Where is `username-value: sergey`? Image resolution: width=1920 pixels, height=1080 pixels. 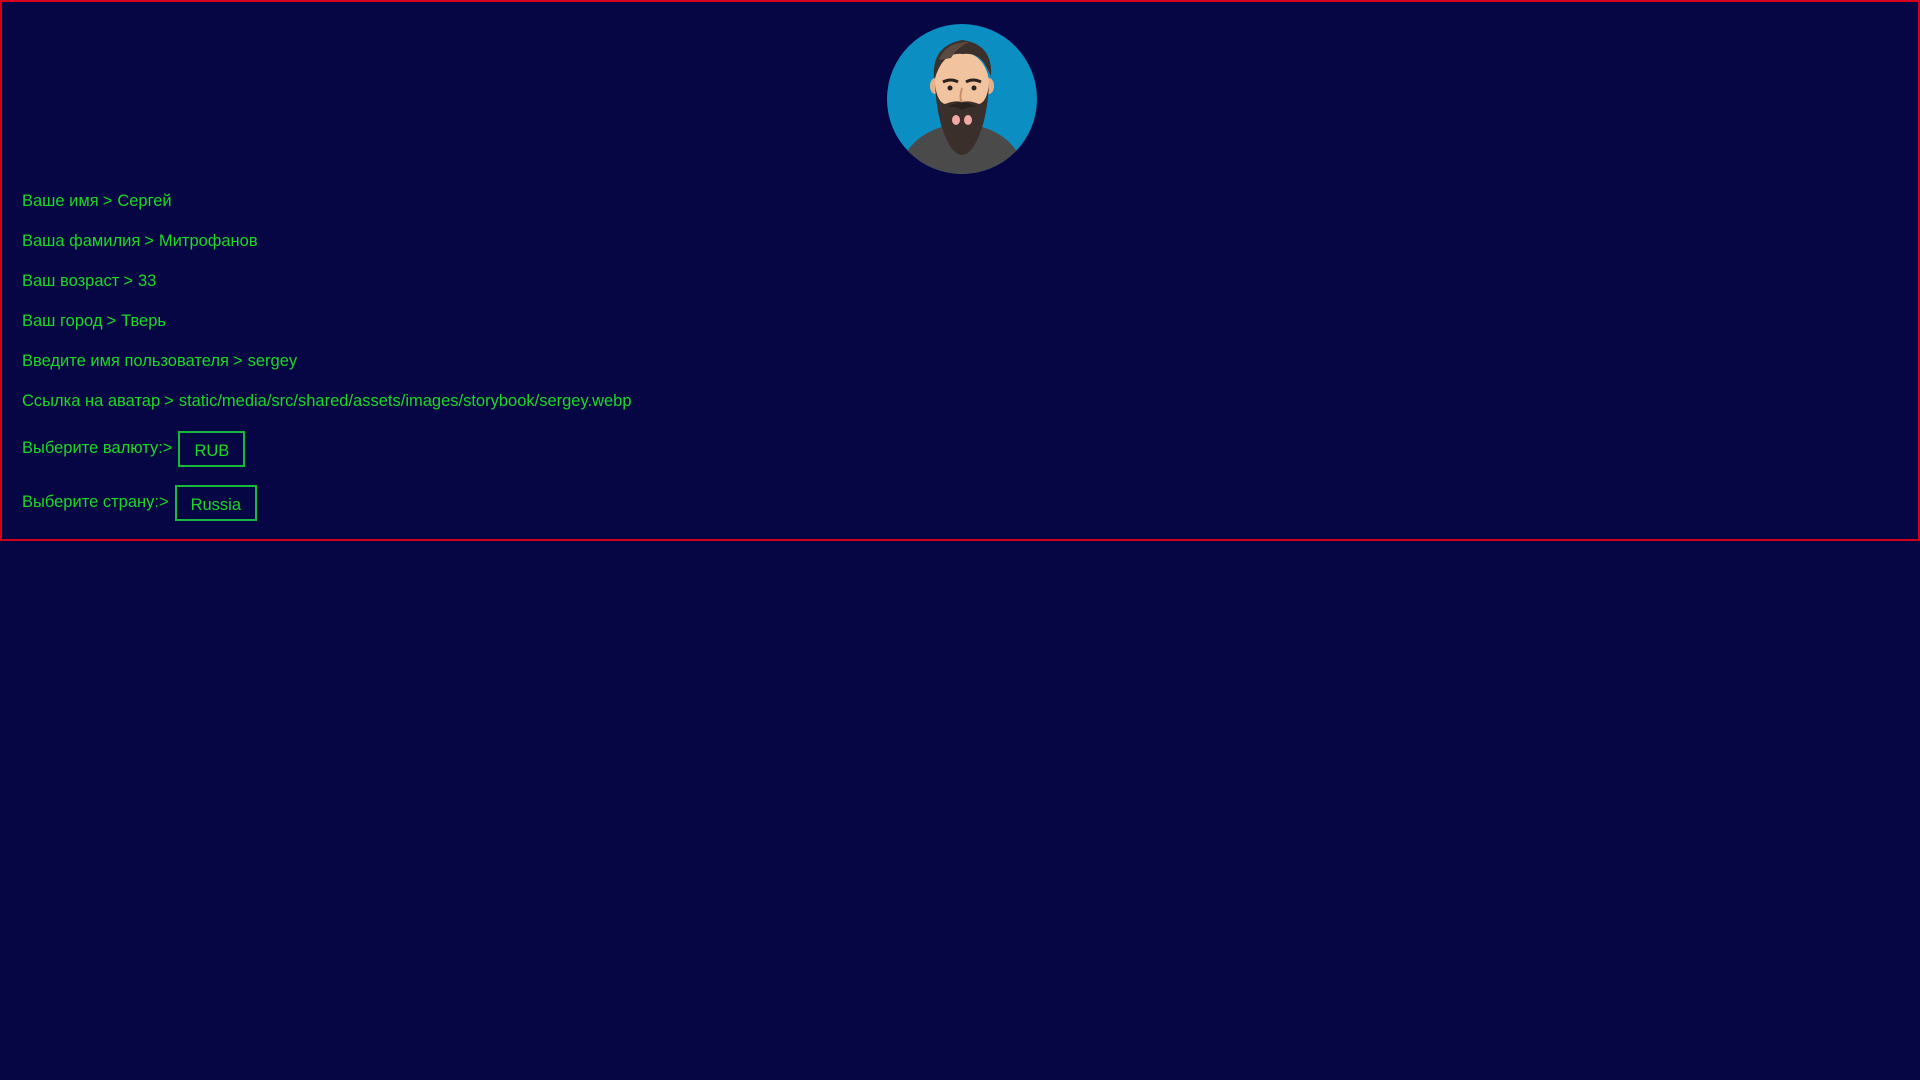
username-value: sergey is located at coordinates (272, 361).